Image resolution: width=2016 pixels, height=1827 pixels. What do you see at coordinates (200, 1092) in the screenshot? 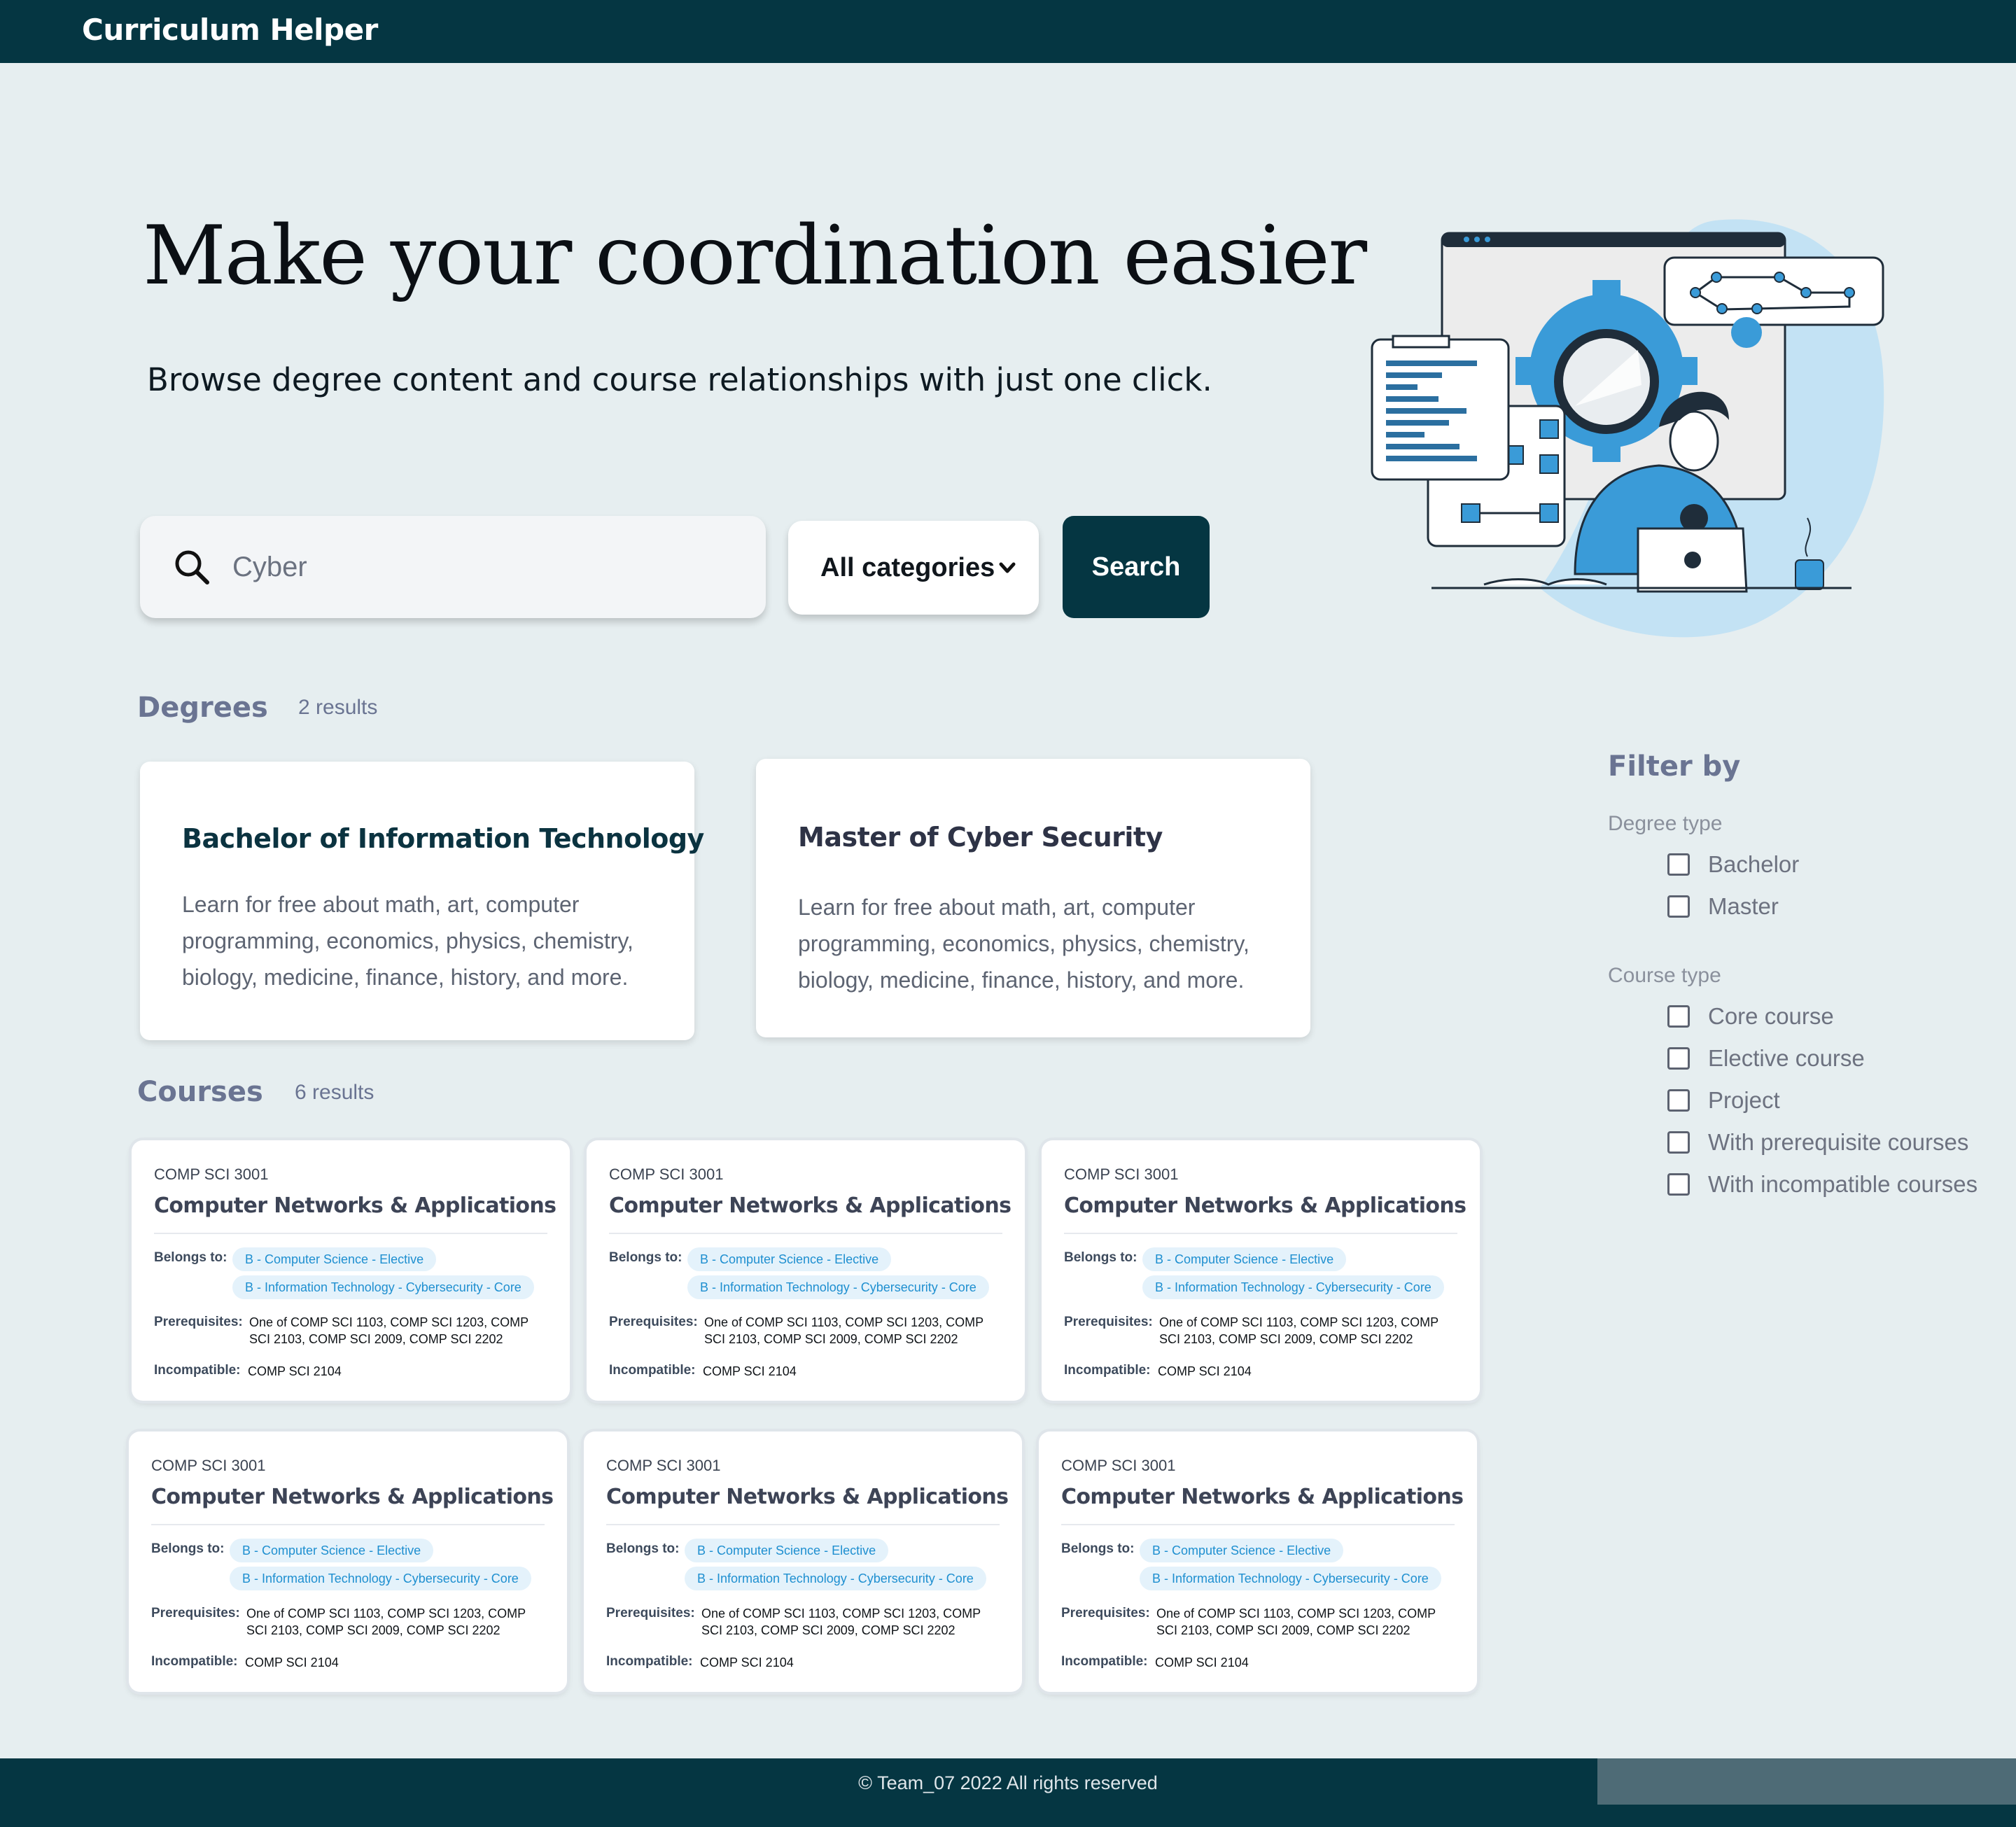
I see `courses-section-title: Courses` at bounding box center [200, 1092].